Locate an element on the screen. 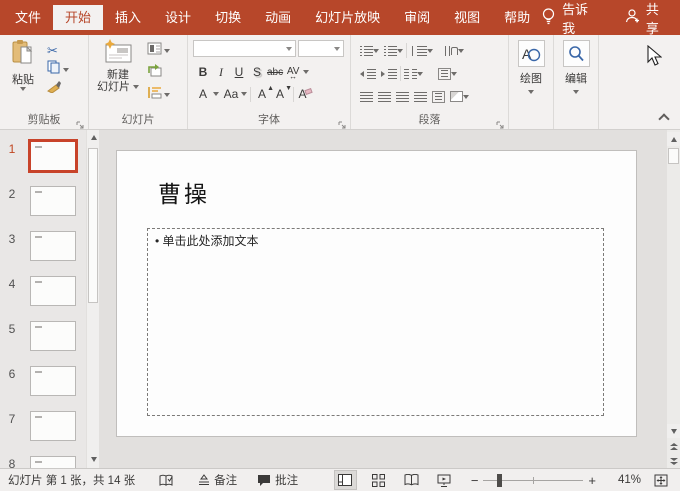 Image resolution: width=680 pixels, height=491 pixels. decrease-indent-icon is located at coordinates (368, 73).